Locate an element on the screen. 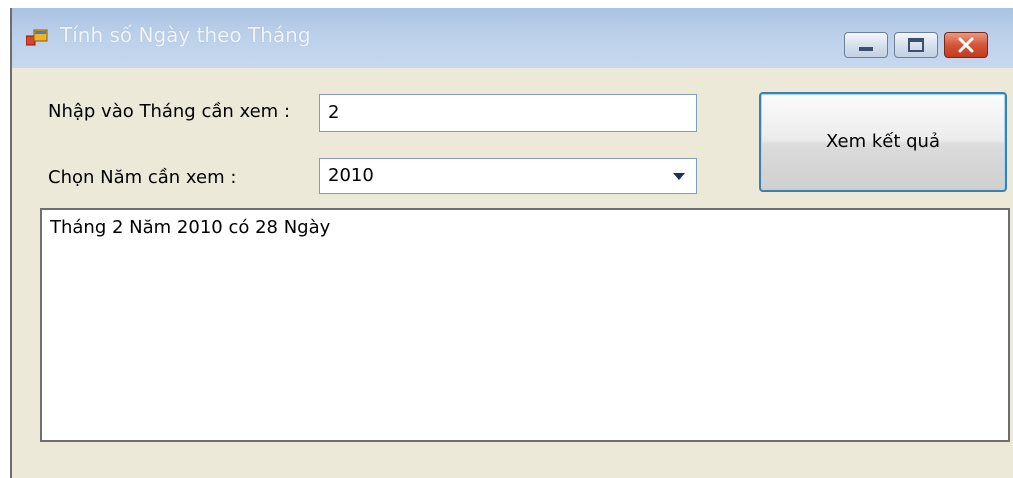  close-button is located at coordinates (966, 45).